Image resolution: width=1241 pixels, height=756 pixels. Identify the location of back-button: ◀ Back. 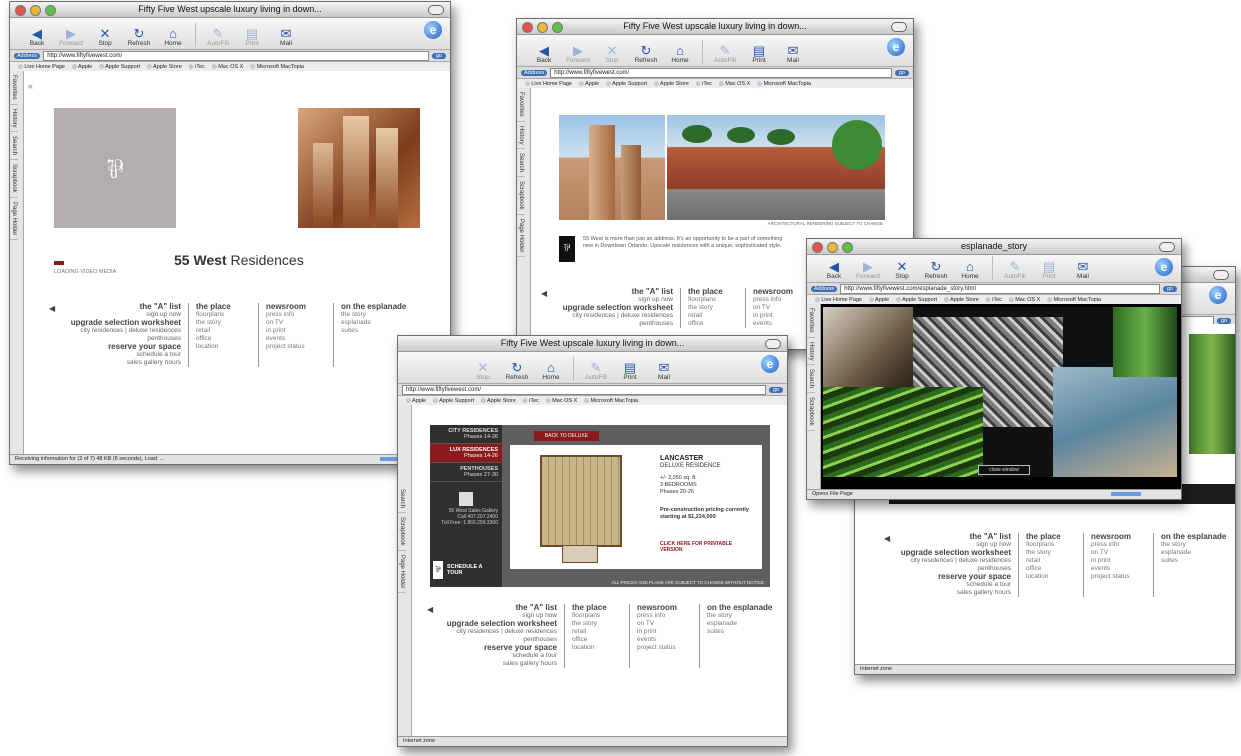
(834, 270).